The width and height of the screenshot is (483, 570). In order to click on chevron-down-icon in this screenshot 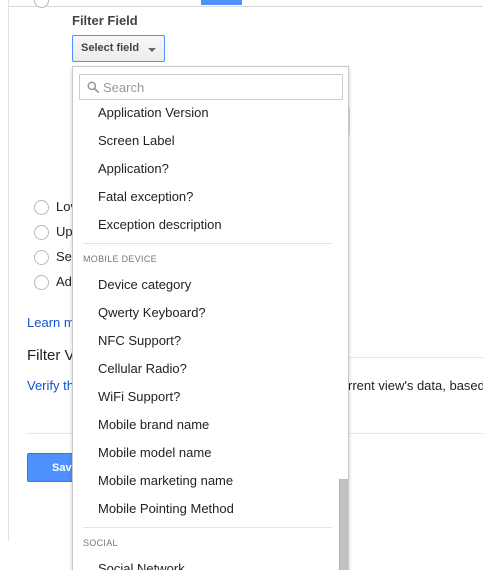, I will do `click(152, 50)`.